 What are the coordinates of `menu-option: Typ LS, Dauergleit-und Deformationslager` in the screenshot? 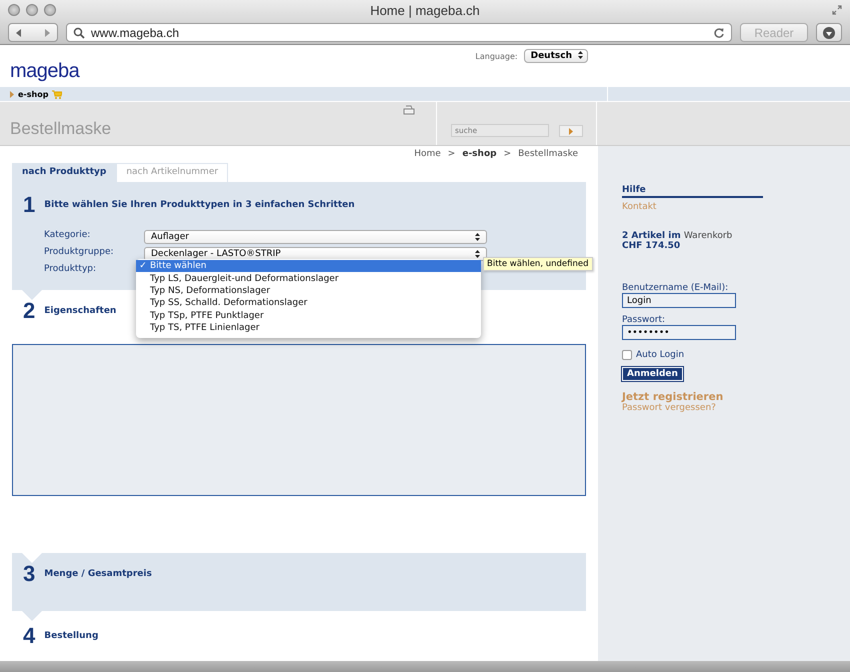 It's located at (308, 278).